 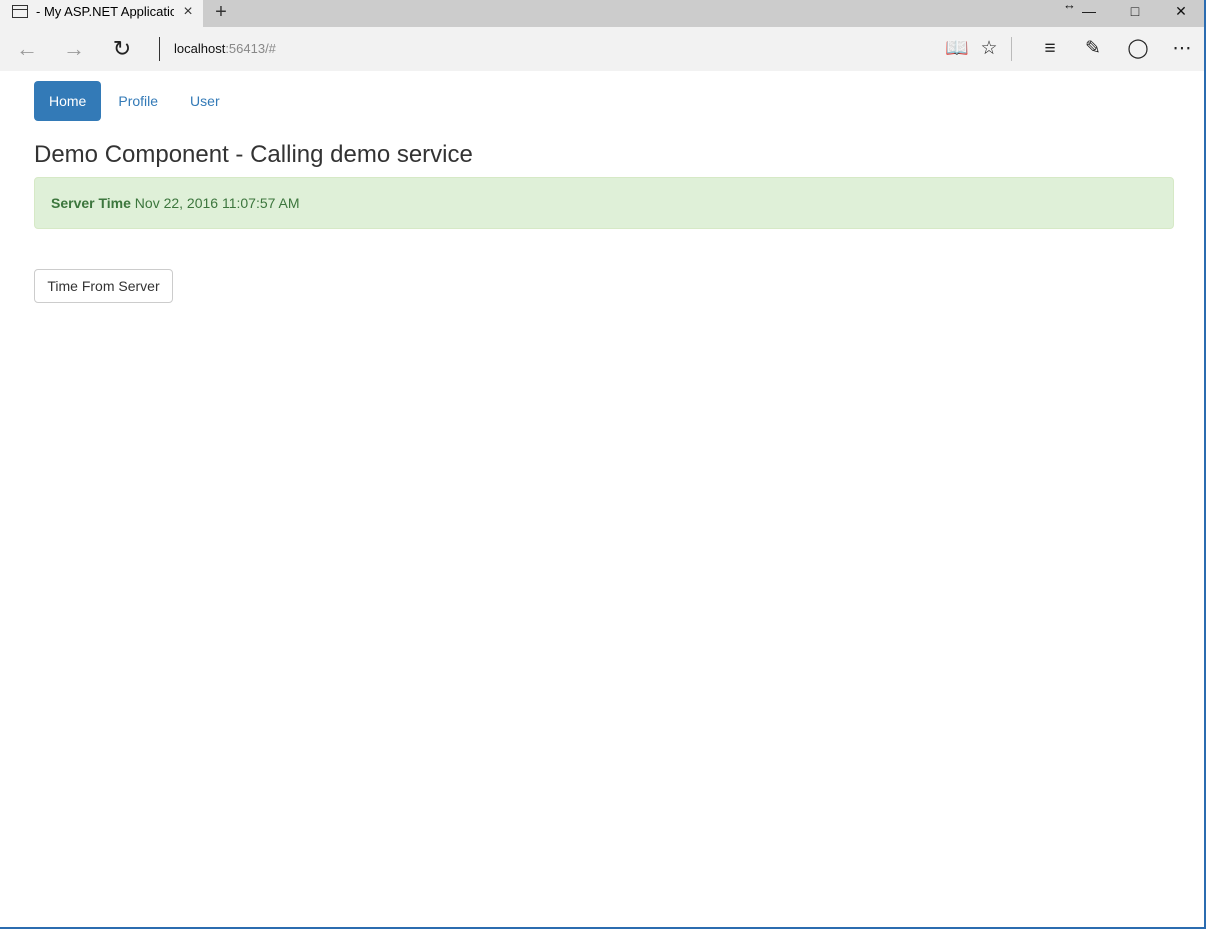 What do you see at coordinates (27, 49) in the screenshot?
I see `back-icon: ←` at bounding box center [27, 49].